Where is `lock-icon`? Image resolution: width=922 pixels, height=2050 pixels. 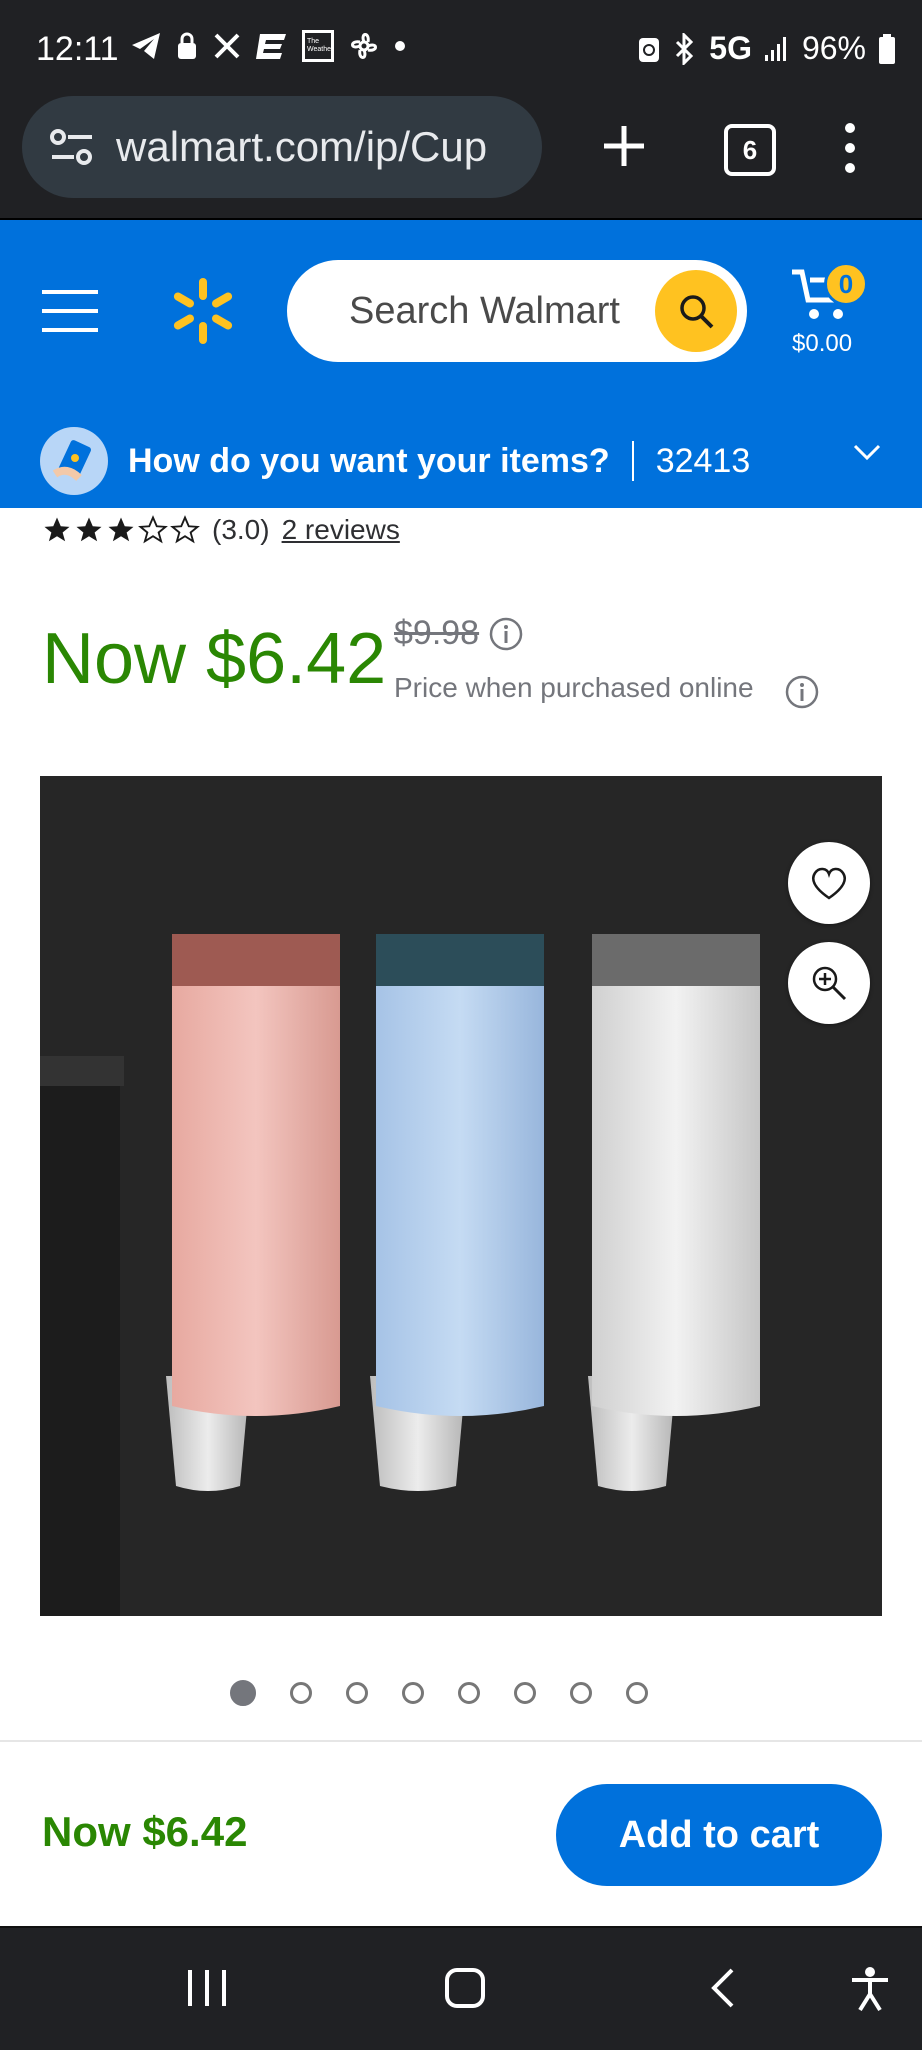
lock-icon is located at coordinates (187, 45).